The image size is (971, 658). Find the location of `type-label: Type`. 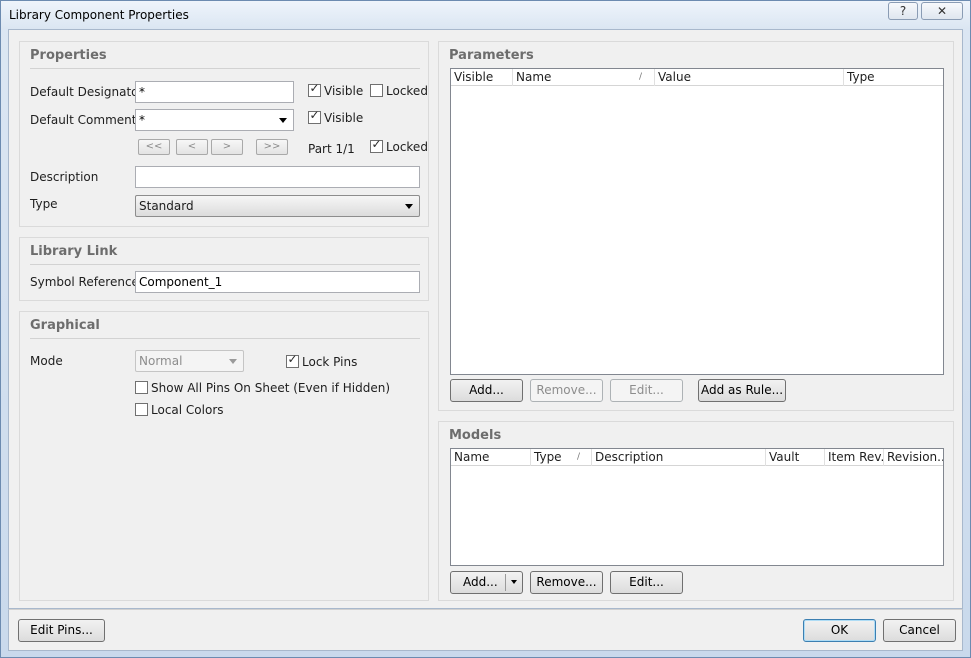

type-label: Type is located at coordinates (44, 204).